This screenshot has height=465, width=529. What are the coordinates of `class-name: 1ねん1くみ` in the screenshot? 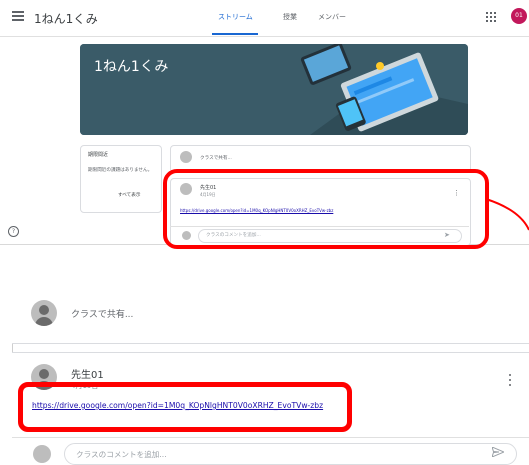 It's located at (66, 19).